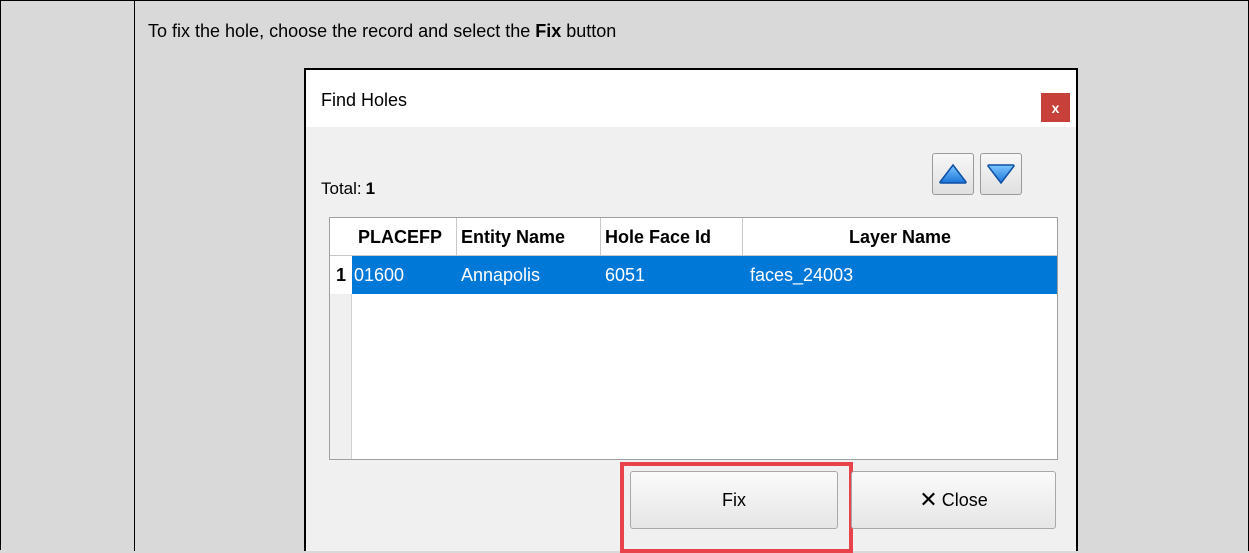 The height and width of the screenshot is (553, 1249). What do you see at coordinates (589, 31) in the screenshot?
I see `instruction-after: button` at bounding box center [589, 31].